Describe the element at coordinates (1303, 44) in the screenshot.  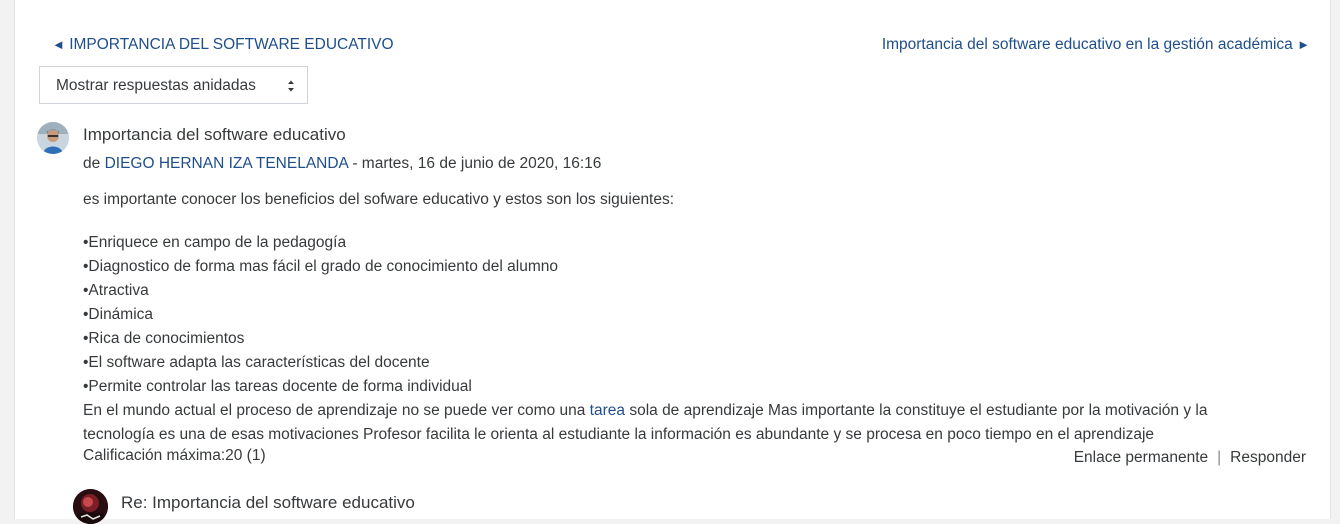
I see `right-arrow-icon: ►` at that location.